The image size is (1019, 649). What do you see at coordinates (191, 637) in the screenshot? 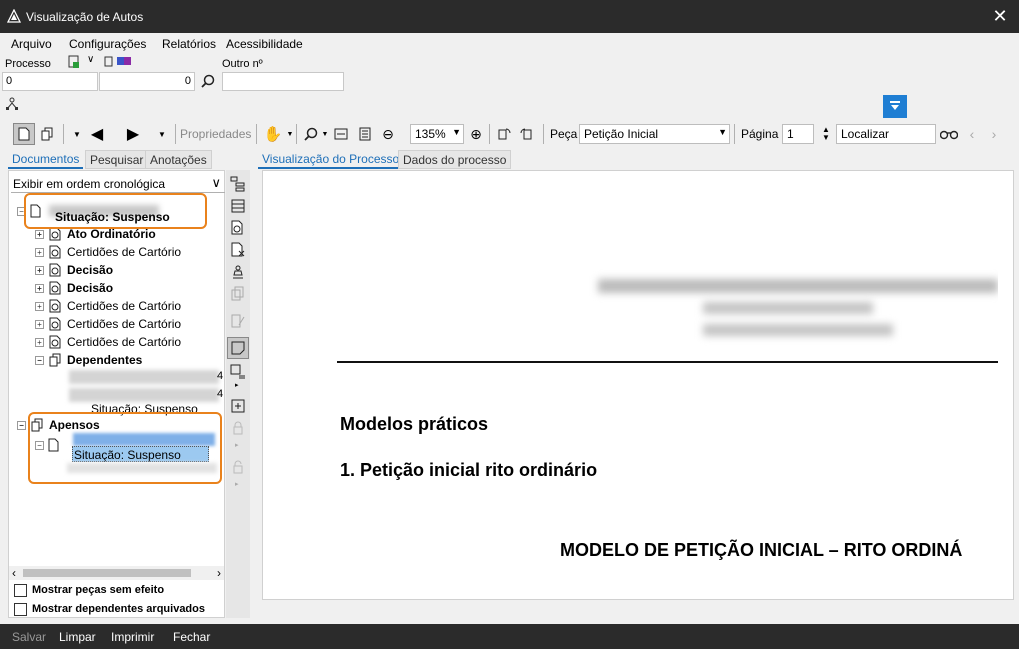
I see `close-button: Fechar` at bounding box center [191, 637].